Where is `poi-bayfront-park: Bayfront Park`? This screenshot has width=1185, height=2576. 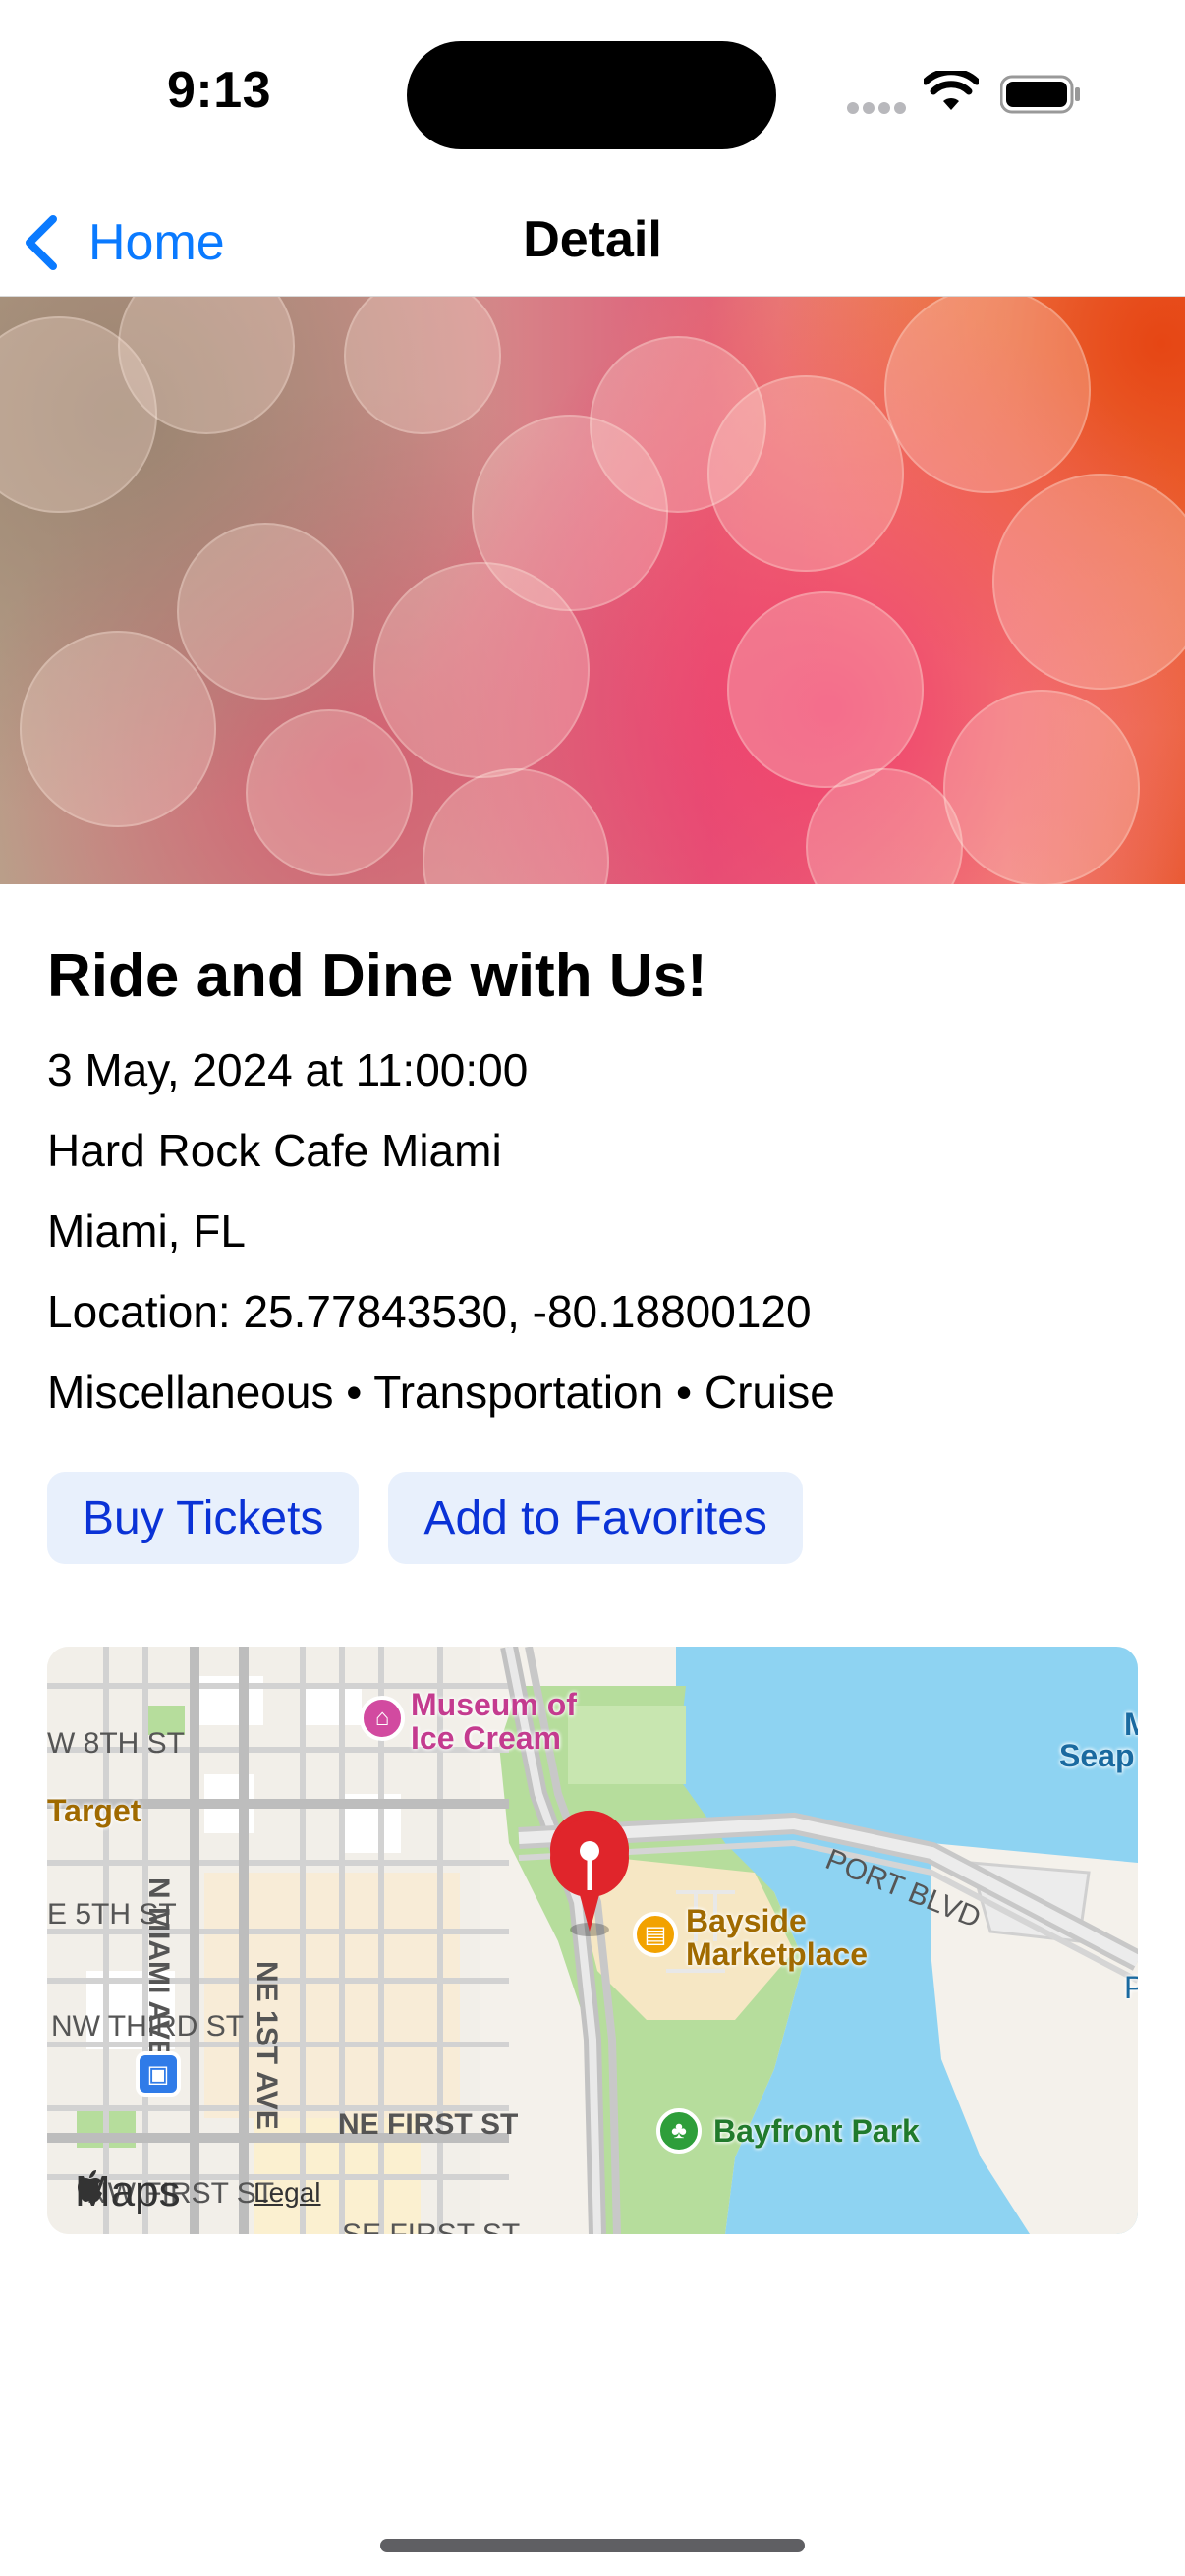 poi-bayfront-park: Bayfront Park is located at coordinates (817, 2131).